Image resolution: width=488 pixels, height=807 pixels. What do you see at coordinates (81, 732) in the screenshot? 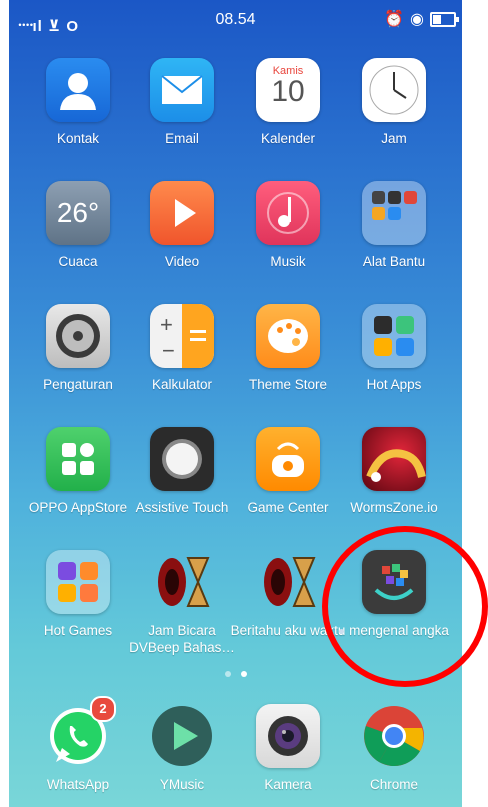
I see `whatsapp-icon: 2` at bounding box center [81, 732].